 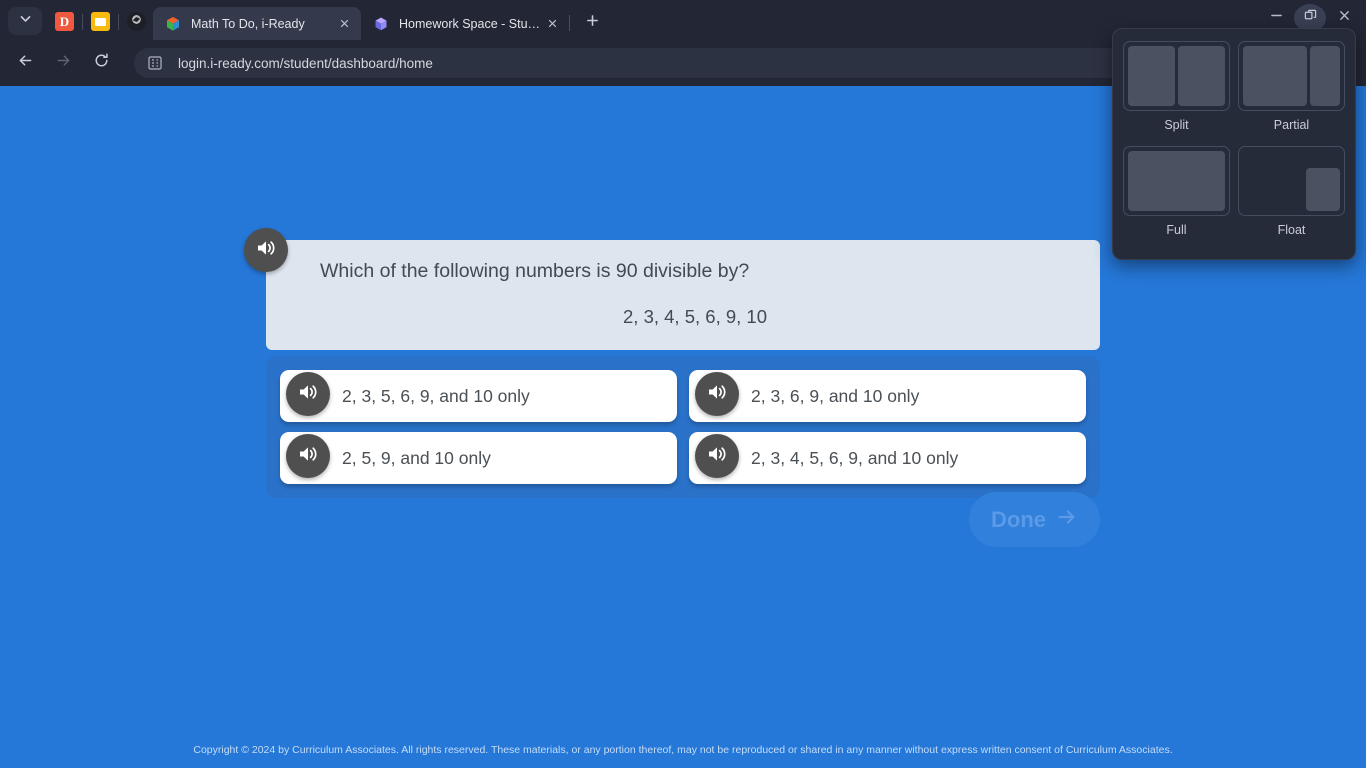 I want to click on answer-option-3: 2, 5, 9, and 10 only, so click(x=478, y=458).